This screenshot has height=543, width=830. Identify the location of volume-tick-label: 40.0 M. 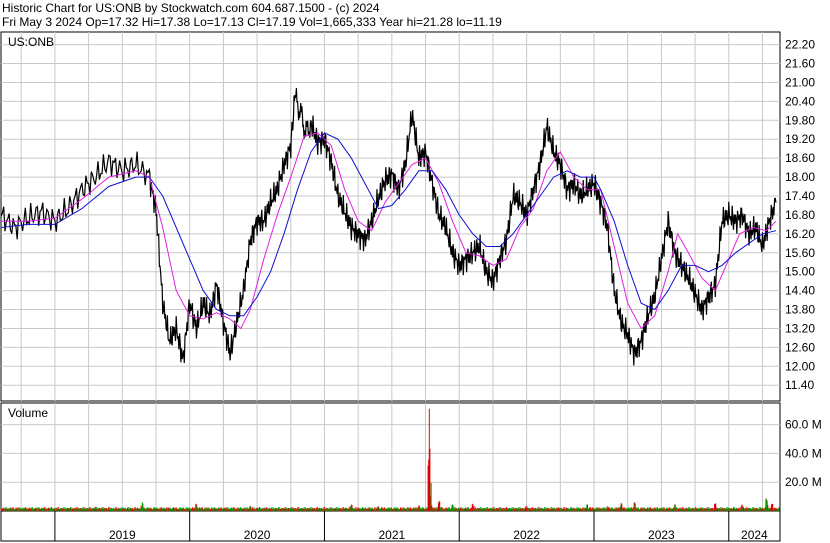
(803, 453).